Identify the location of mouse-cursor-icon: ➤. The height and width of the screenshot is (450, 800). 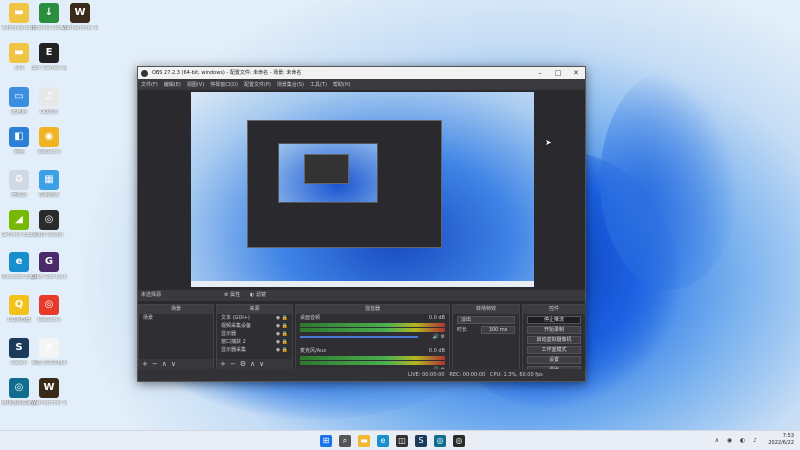
(548, 142).